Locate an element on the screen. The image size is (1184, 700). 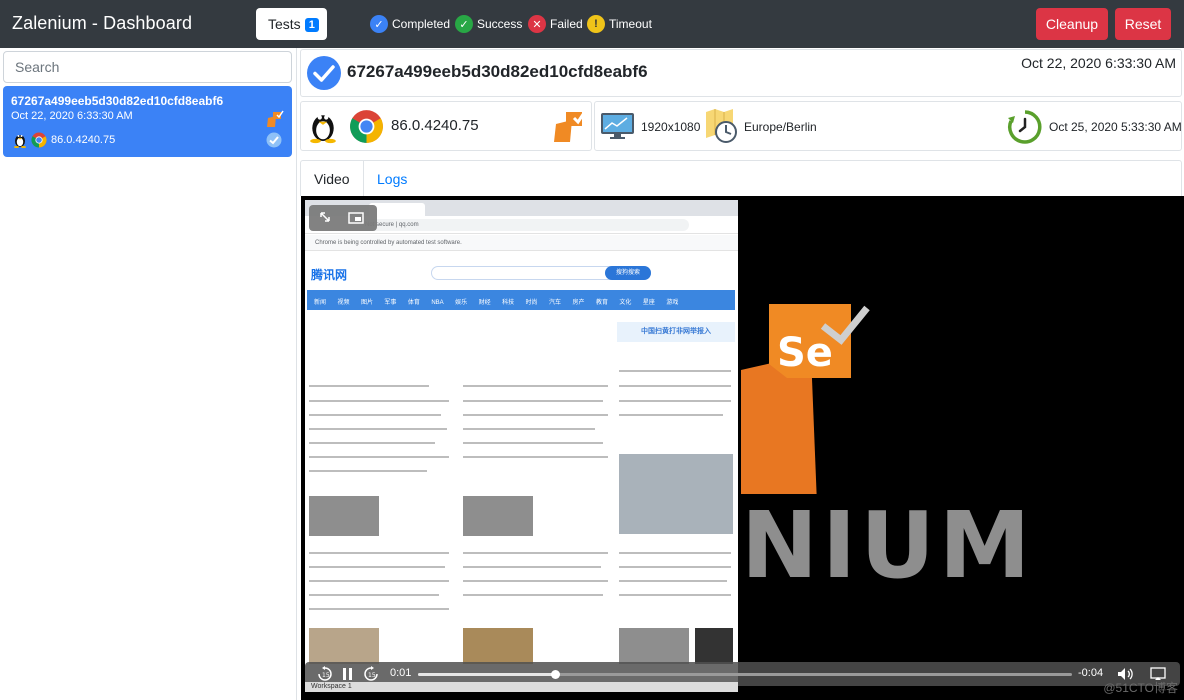
site-banner: 中国扫黄打非网举报入 is located at coordinates (676, 332).